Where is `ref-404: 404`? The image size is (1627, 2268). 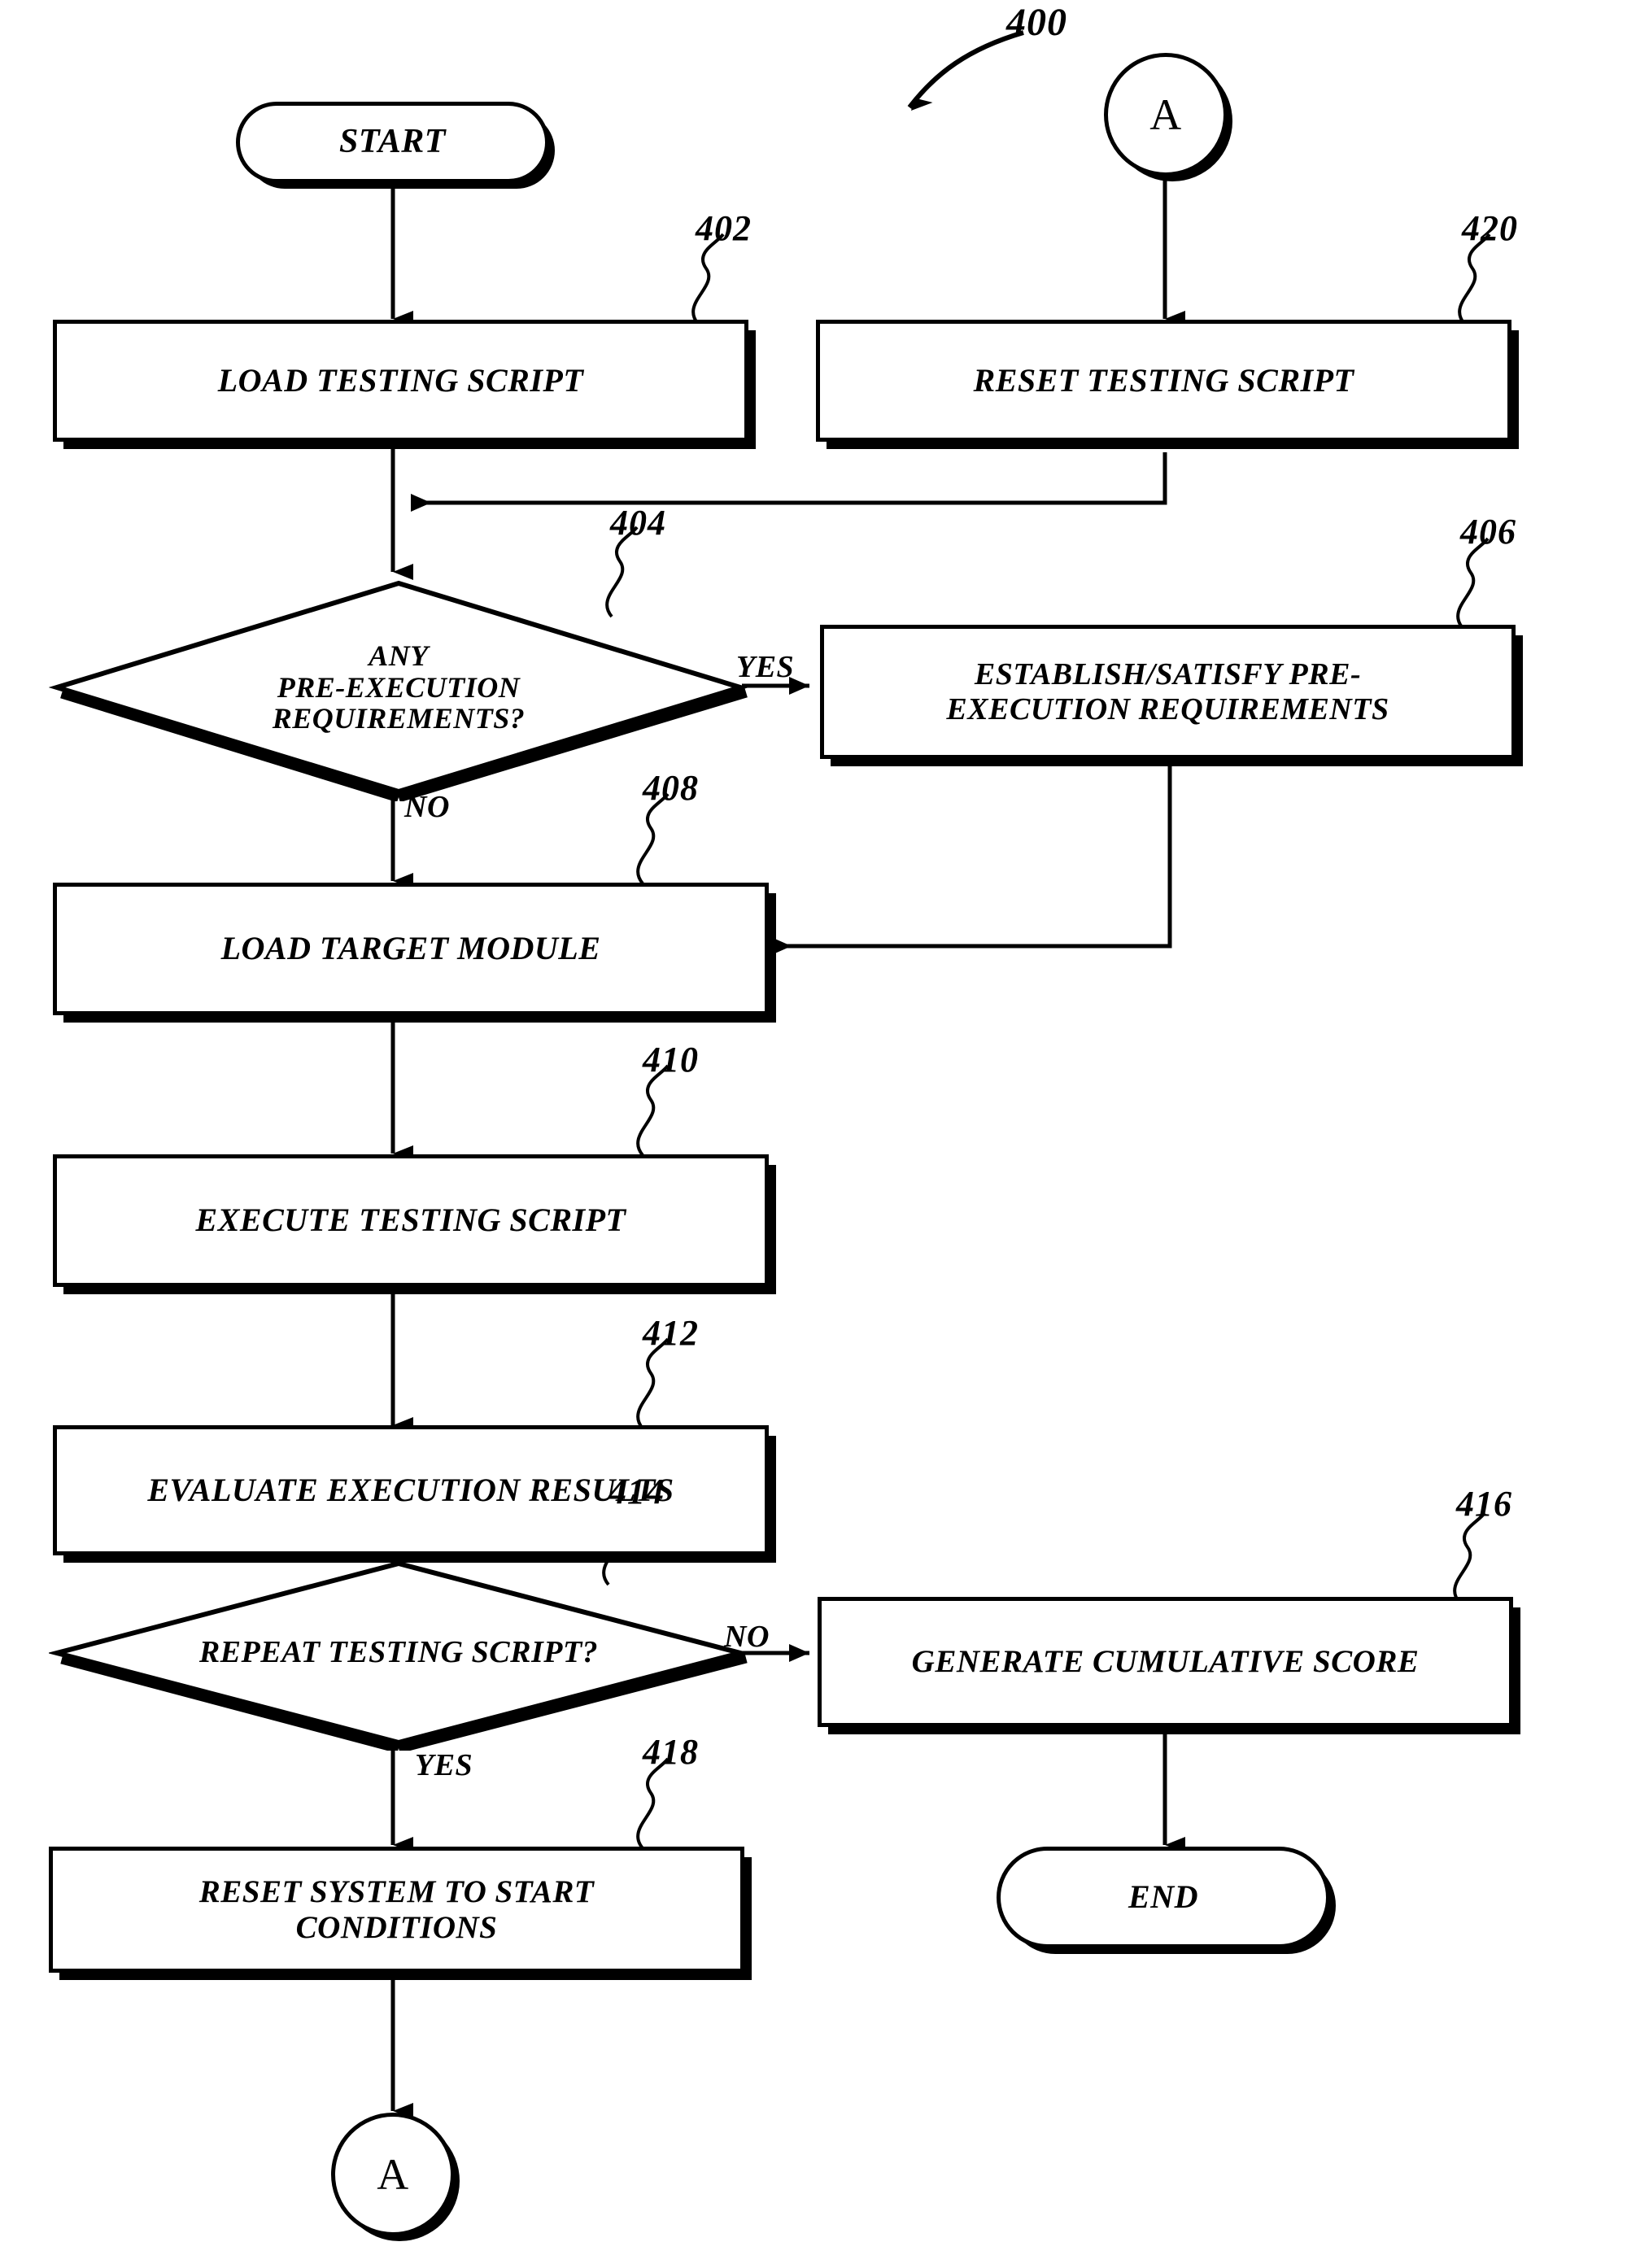
ref-404: 404 is located at coordinates (638, 523).